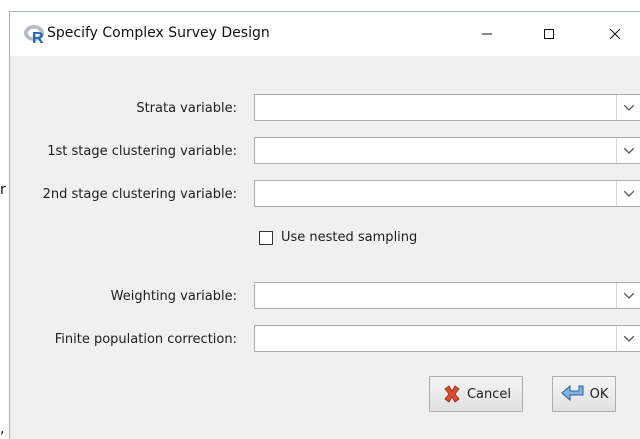 This screenshot has height=439, width=640. Describe the element at coordinates (325, 34) in the screenshot. I see `title-bar: R Specify Complex Survey Design` at that location.